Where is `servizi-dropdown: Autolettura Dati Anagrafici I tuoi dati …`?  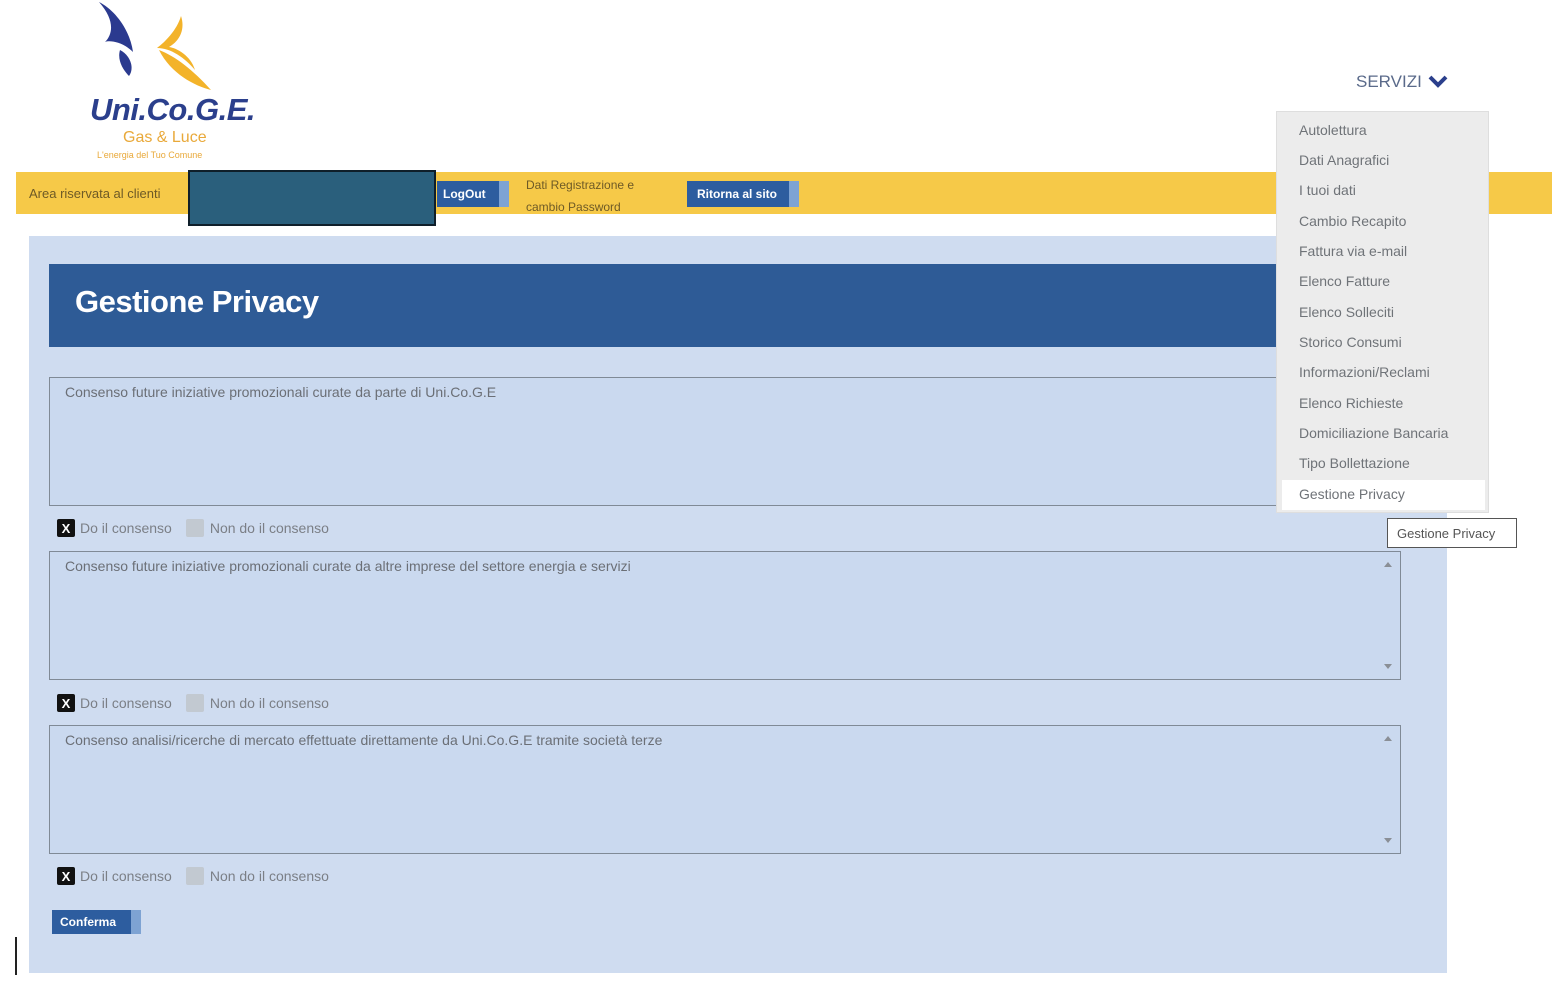 servizi-dropdown: Autolettura Dati Anagrafici I tuoi dati … is located at coordinates (1382, 312).